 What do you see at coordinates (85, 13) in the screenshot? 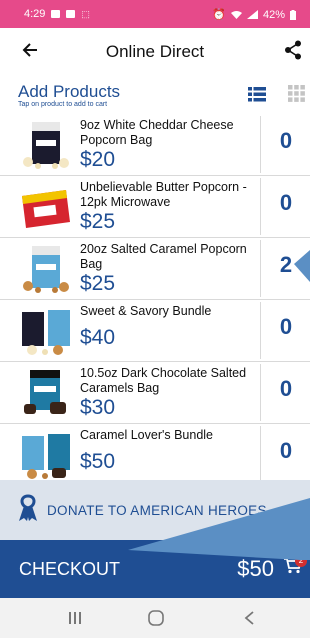
I see `app-notification-icon: ⬚` at bounding box center [85, 13].